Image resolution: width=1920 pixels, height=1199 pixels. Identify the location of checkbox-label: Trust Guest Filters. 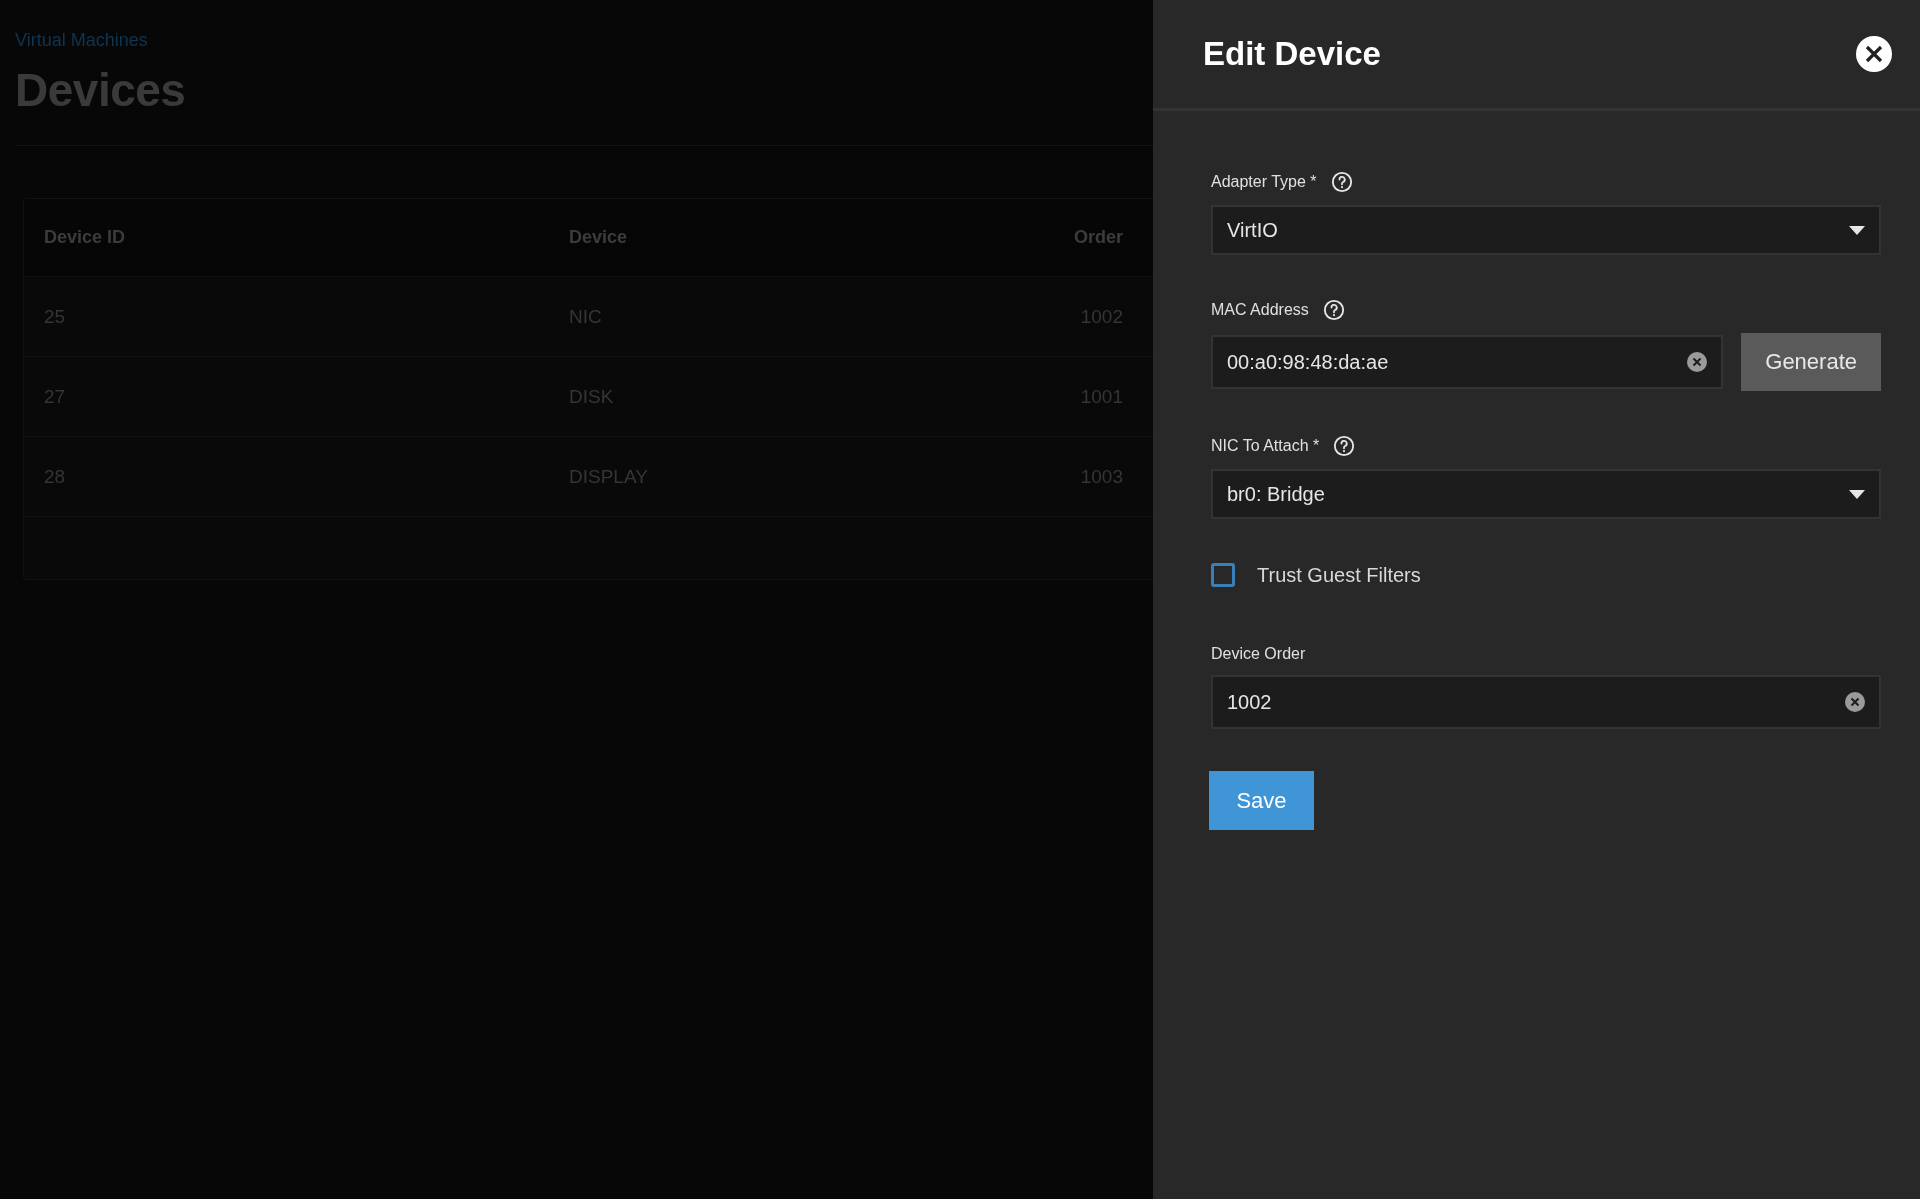
(1339, 575).